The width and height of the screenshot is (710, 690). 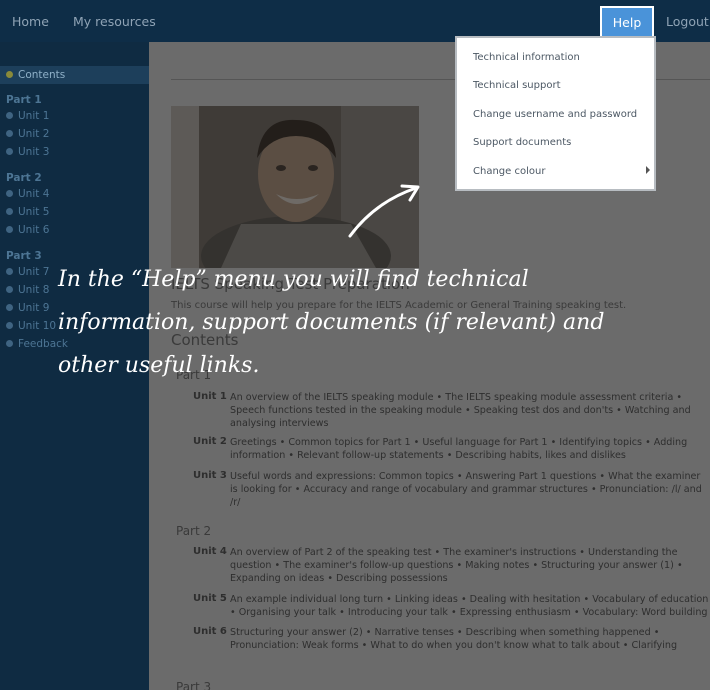 What do you see at coordinates (34, 116) in the screenshot?
I see `sidebar-item-label: Unit 1` at bounding box center [34, 116].